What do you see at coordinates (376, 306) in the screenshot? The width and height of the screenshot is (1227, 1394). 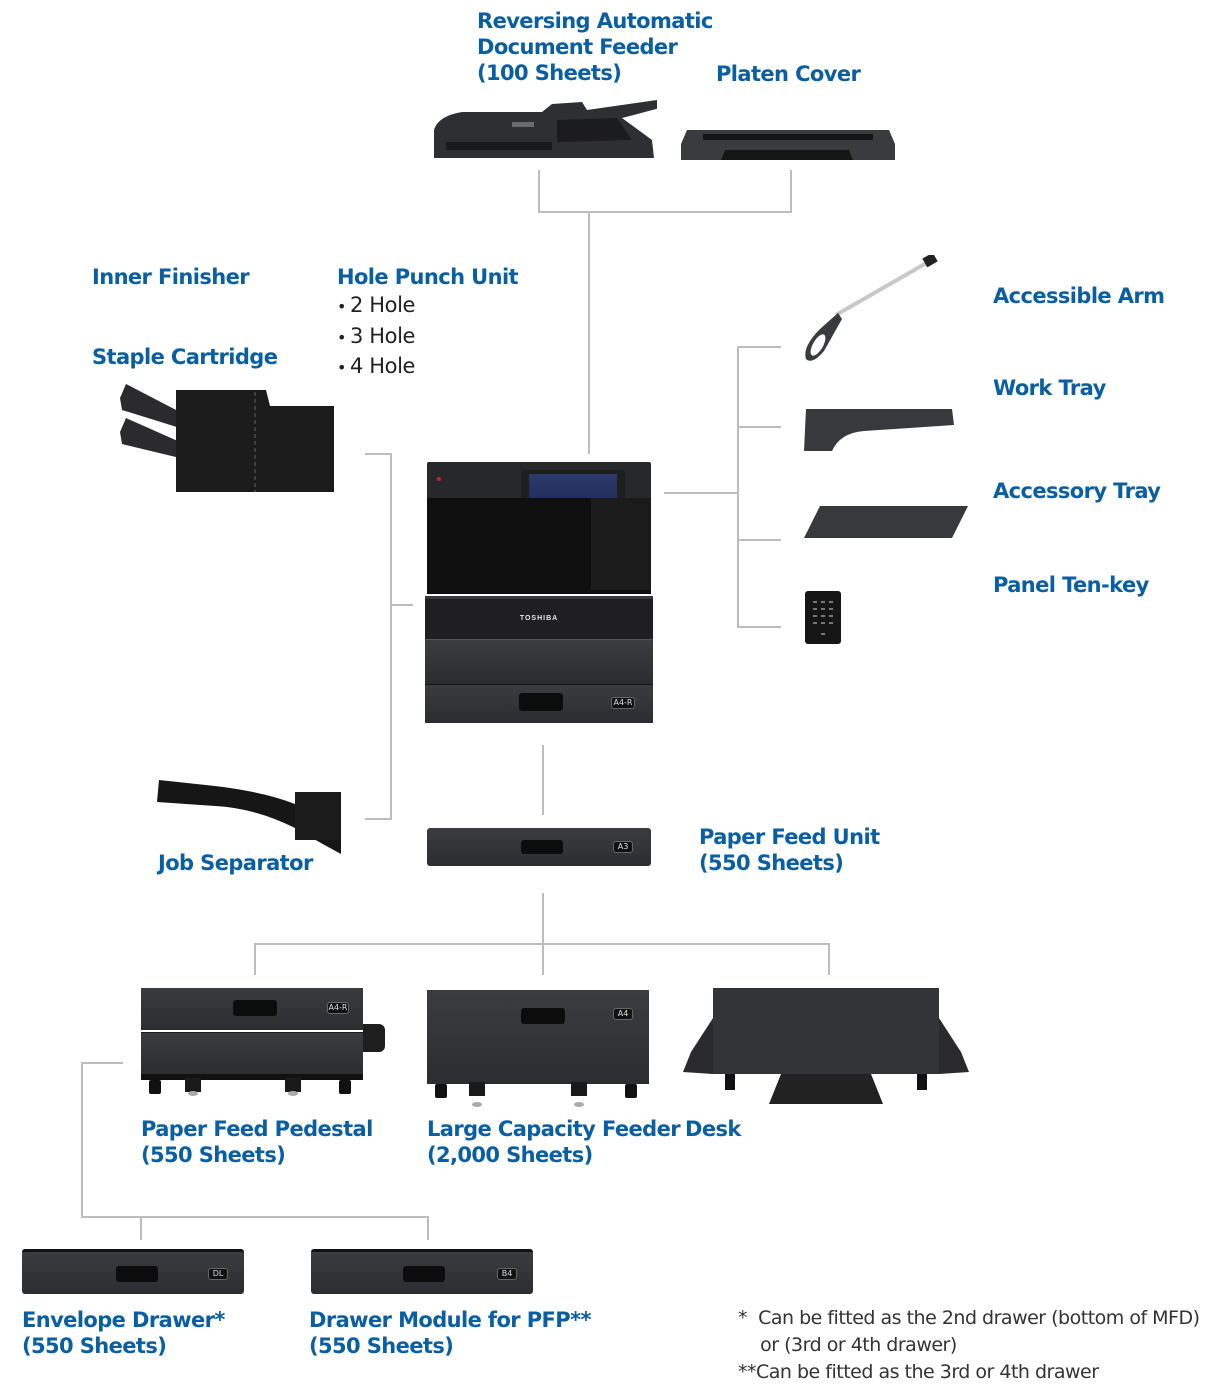 I see `hole-punch-option: 2 Hole` at bounding box center [376, 306].